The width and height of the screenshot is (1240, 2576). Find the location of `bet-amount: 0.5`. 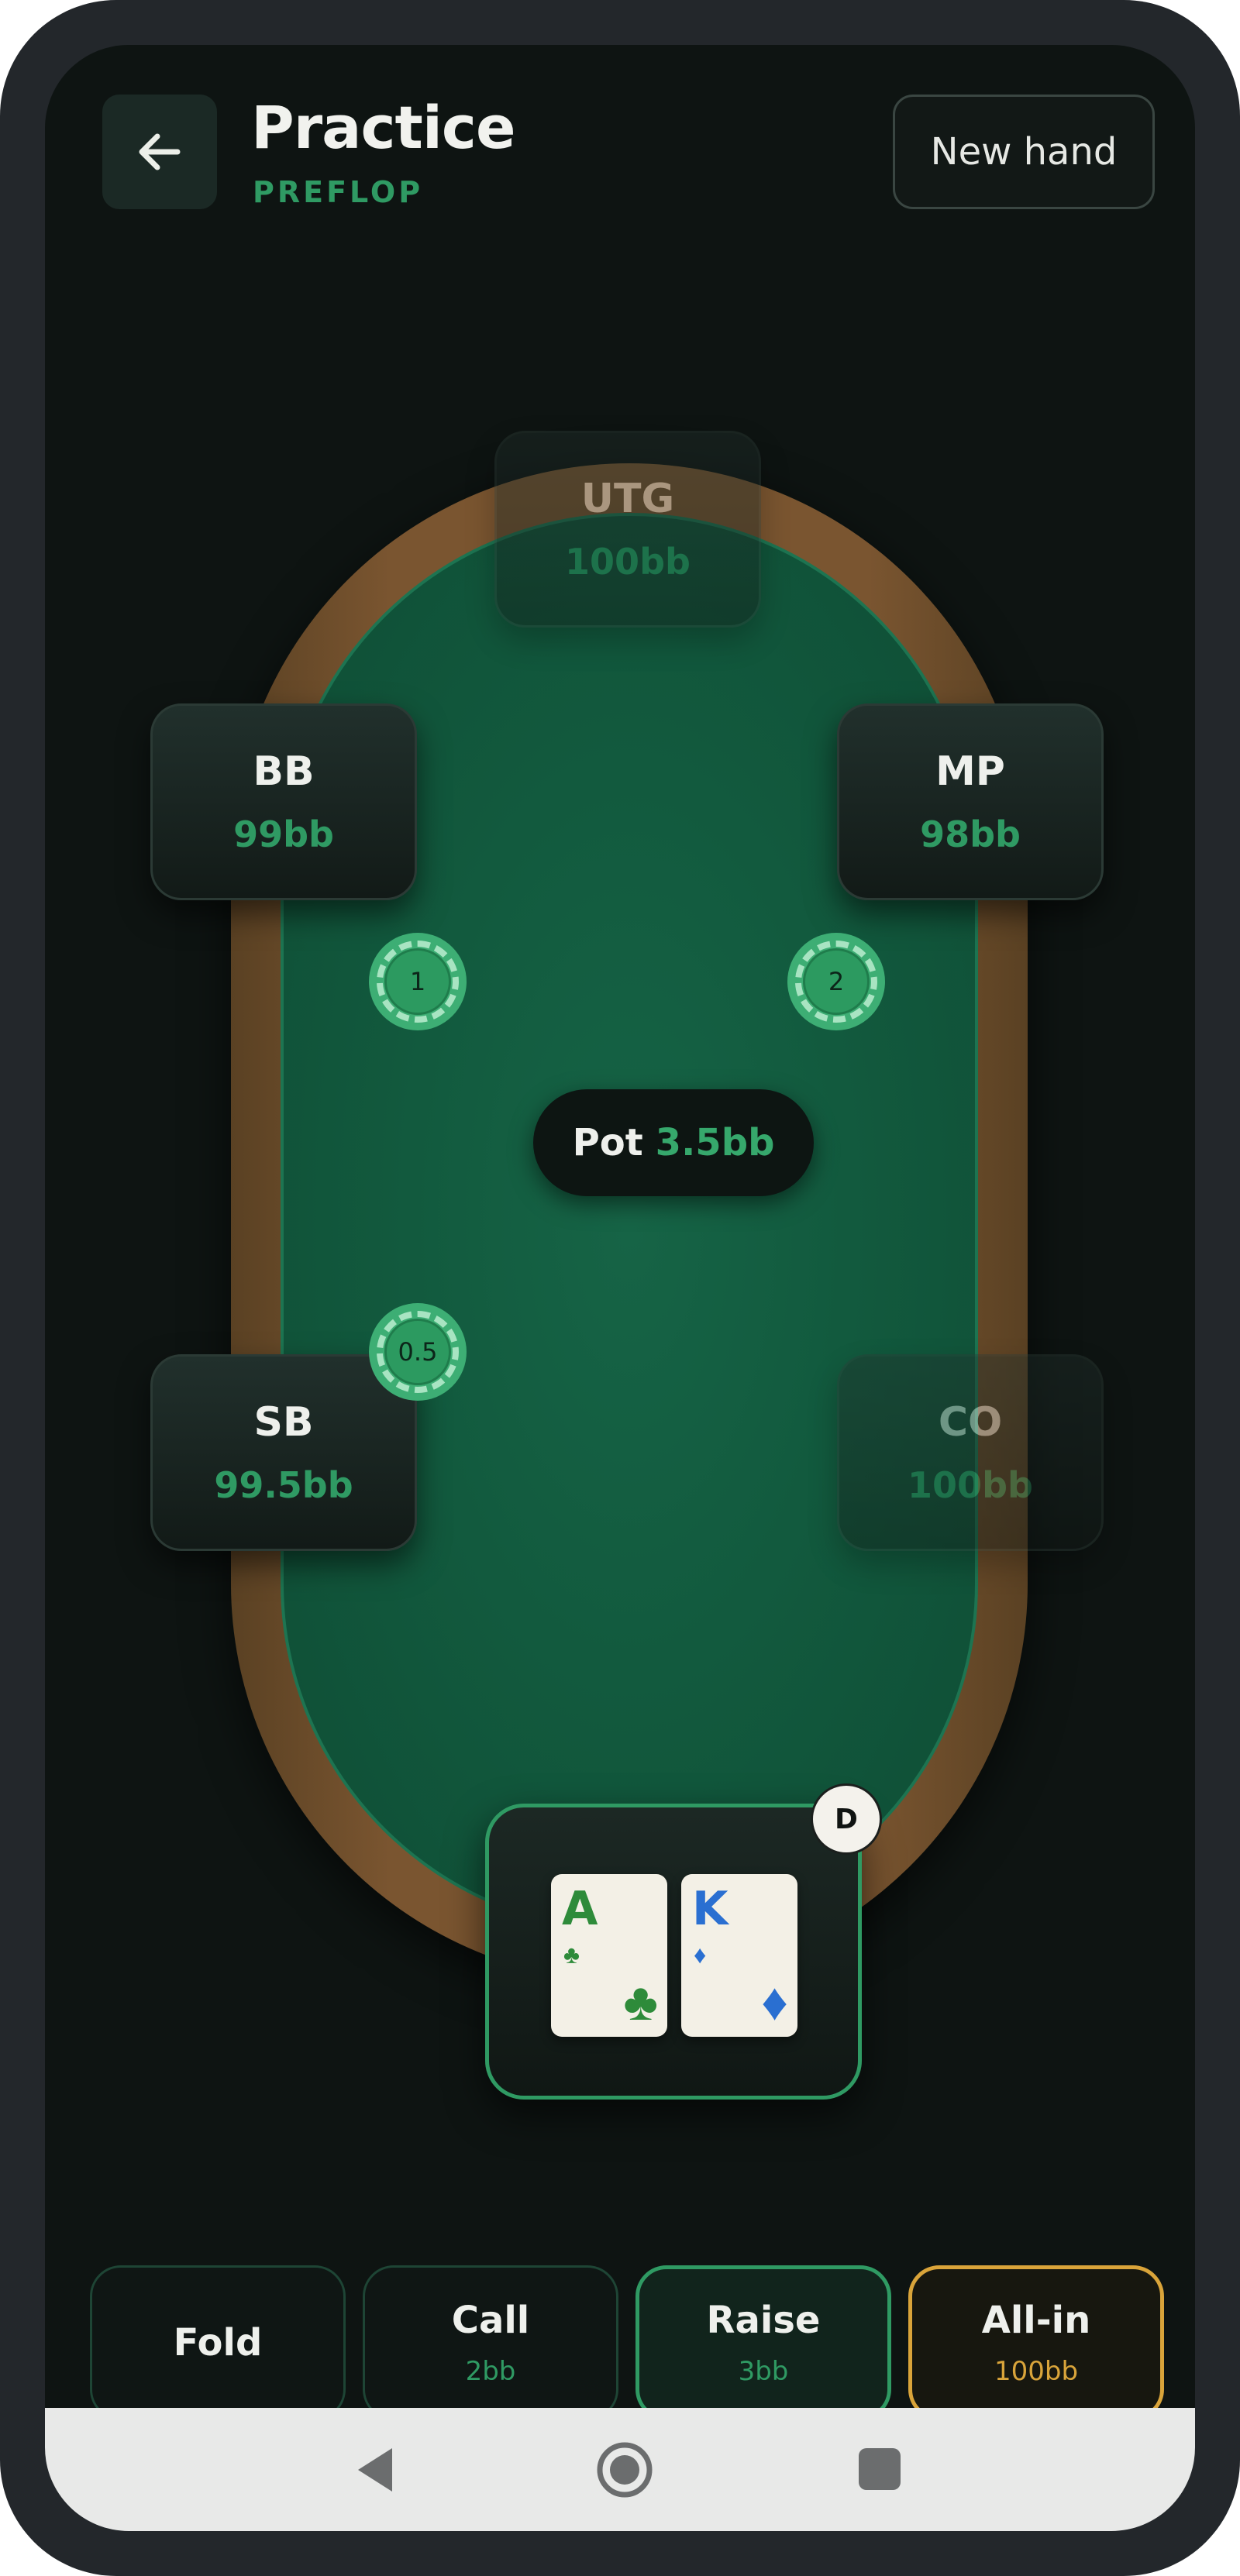

bet-amount: 0.5 is located at coordinates (418, 1352).